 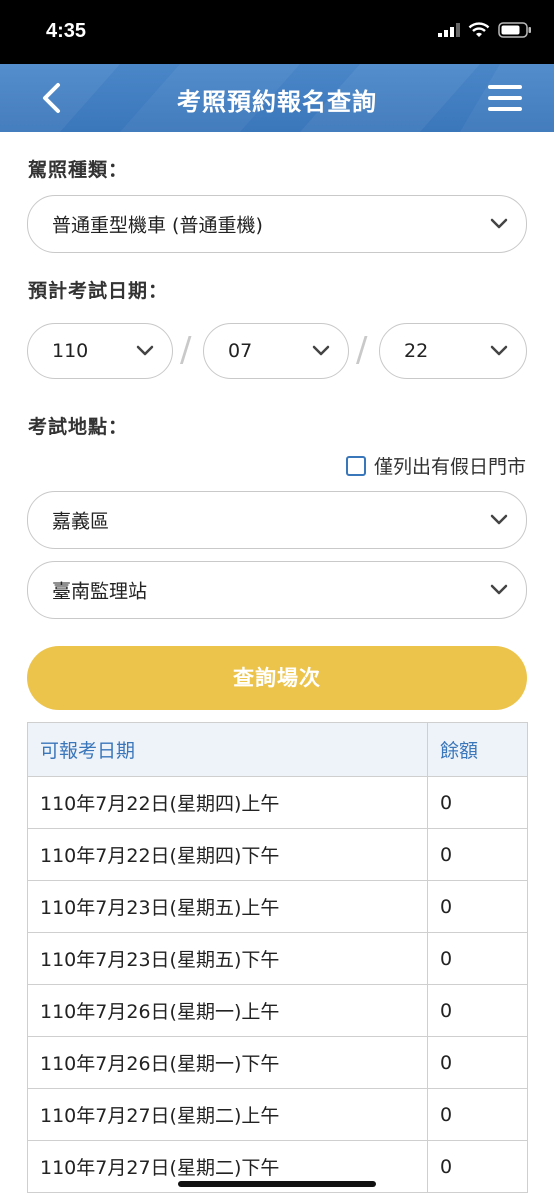 I want to click on district-value: 嘉義區, so click(x=81, y=521).